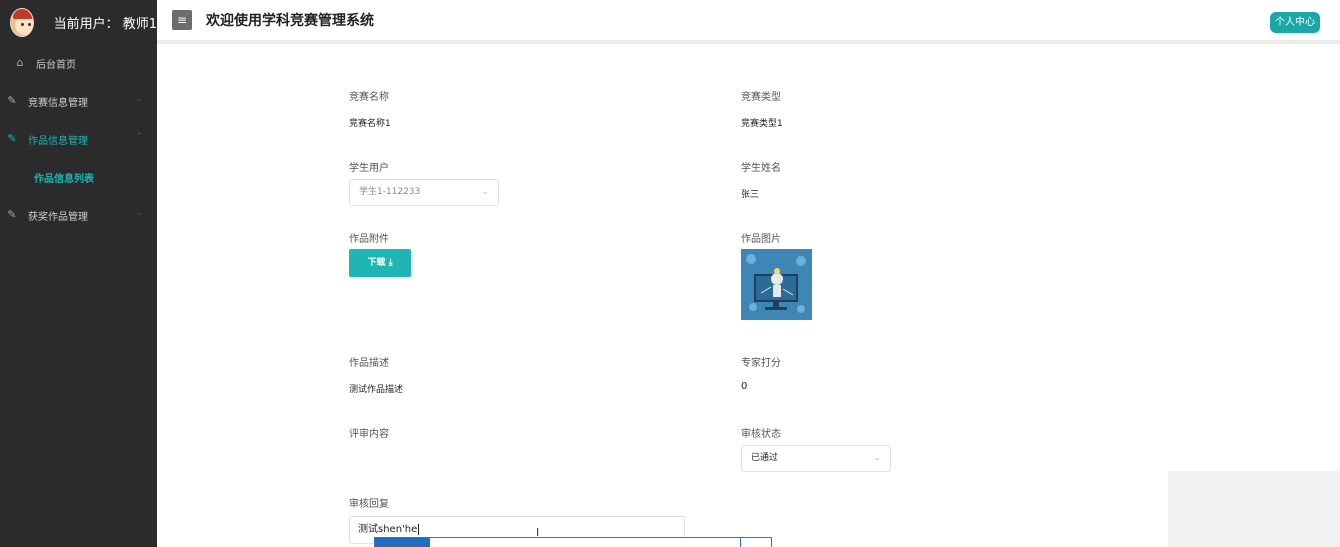 Image resolution: width=1340 pixels, height=547 pixels. What do you see at coordinates (750, 195) in the screenshot?
I see `student-name-value: 张三` at bounding box center [750, 195].